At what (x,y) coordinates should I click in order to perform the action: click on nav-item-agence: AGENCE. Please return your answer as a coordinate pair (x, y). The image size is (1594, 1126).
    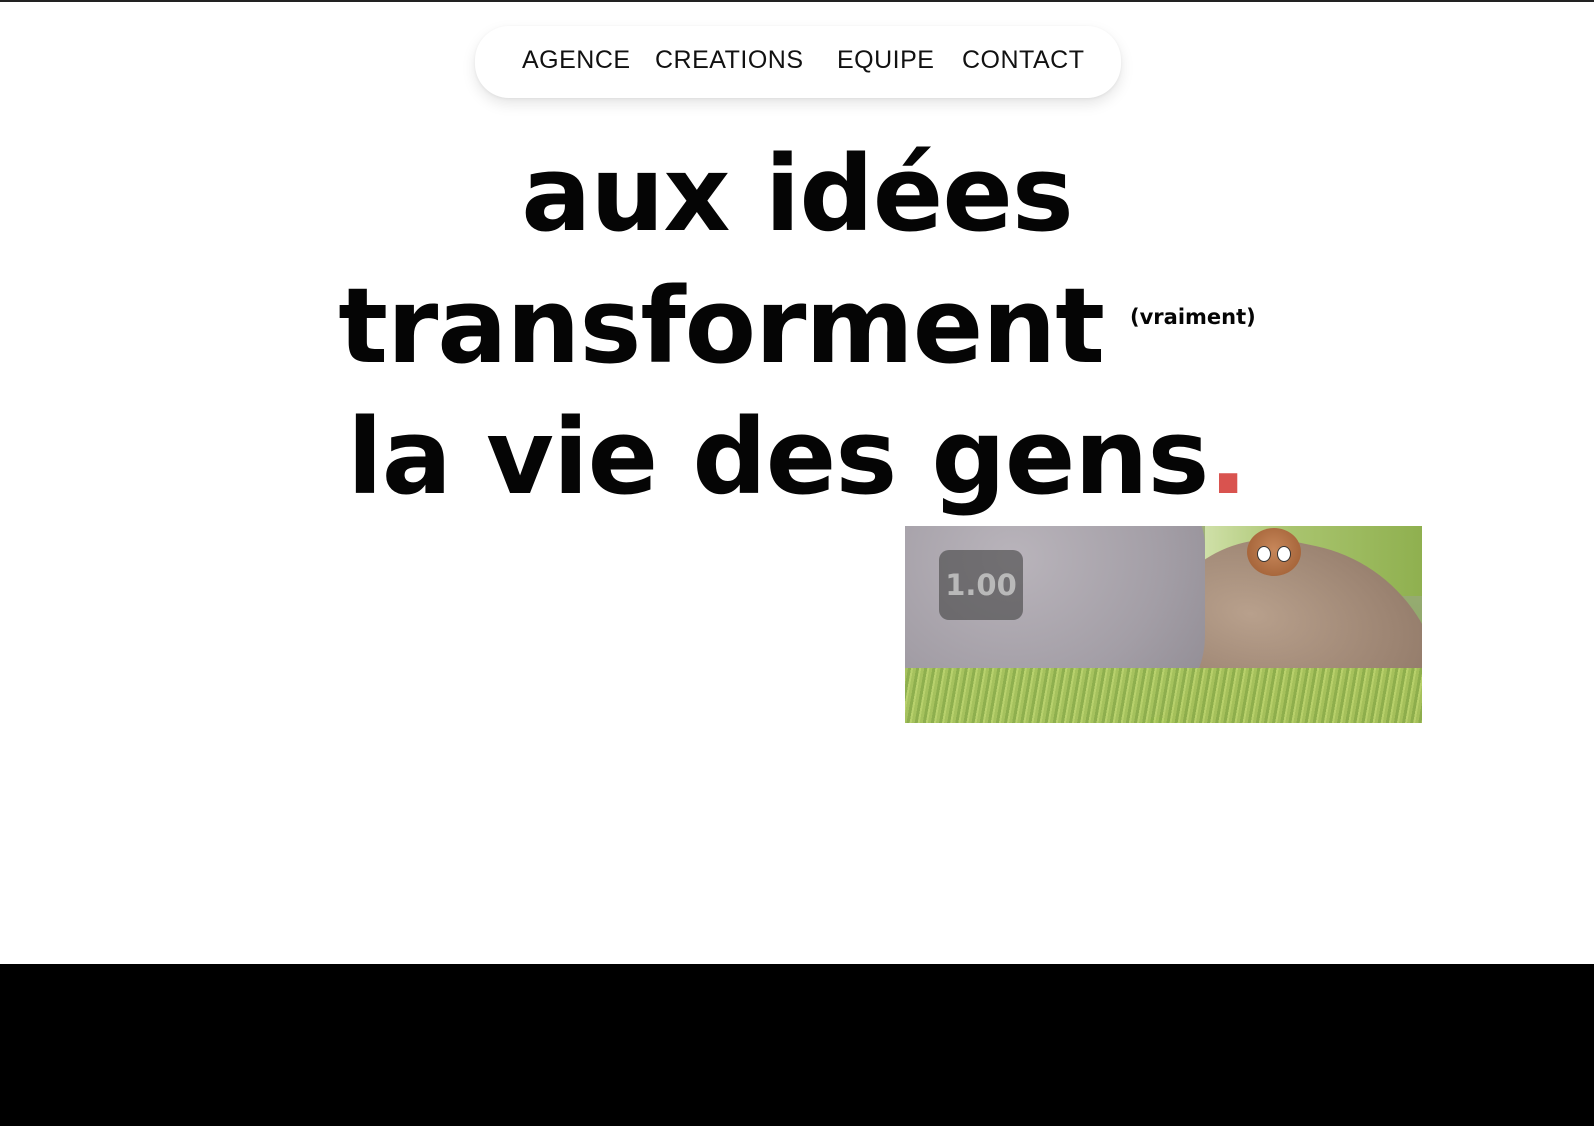
    Looking at the image, I should click on (576, 60).